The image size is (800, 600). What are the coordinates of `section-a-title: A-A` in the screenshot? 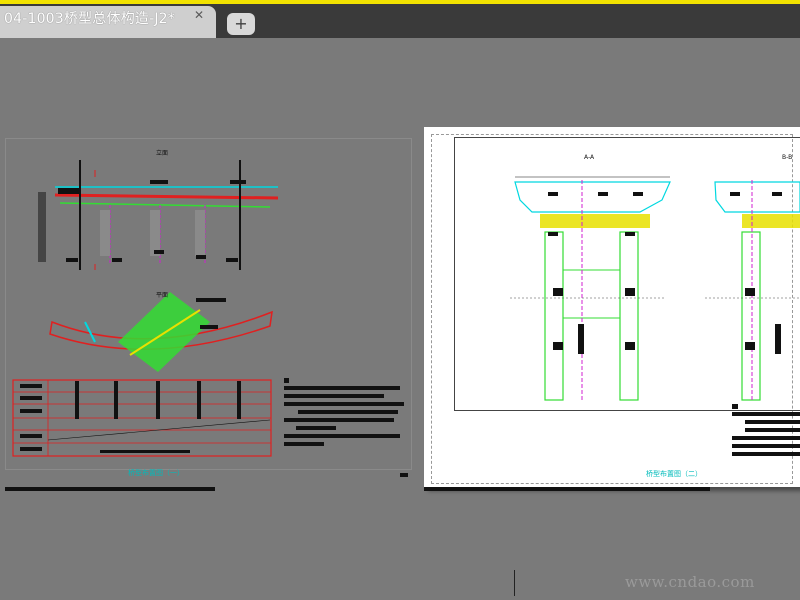 It's located at (589, 157).